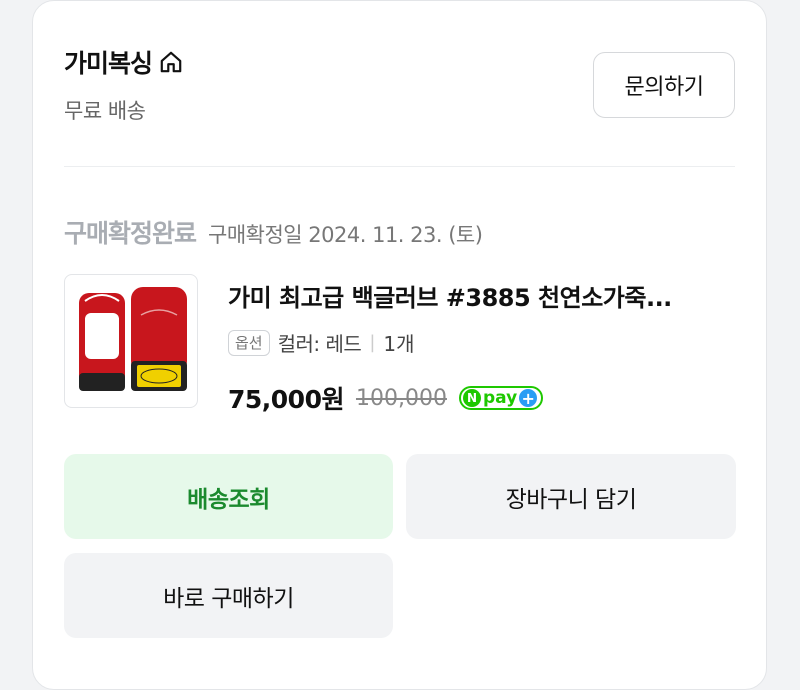 This screenshot has height=690, width=800. I want to click on home-icon, so click(171, 62).